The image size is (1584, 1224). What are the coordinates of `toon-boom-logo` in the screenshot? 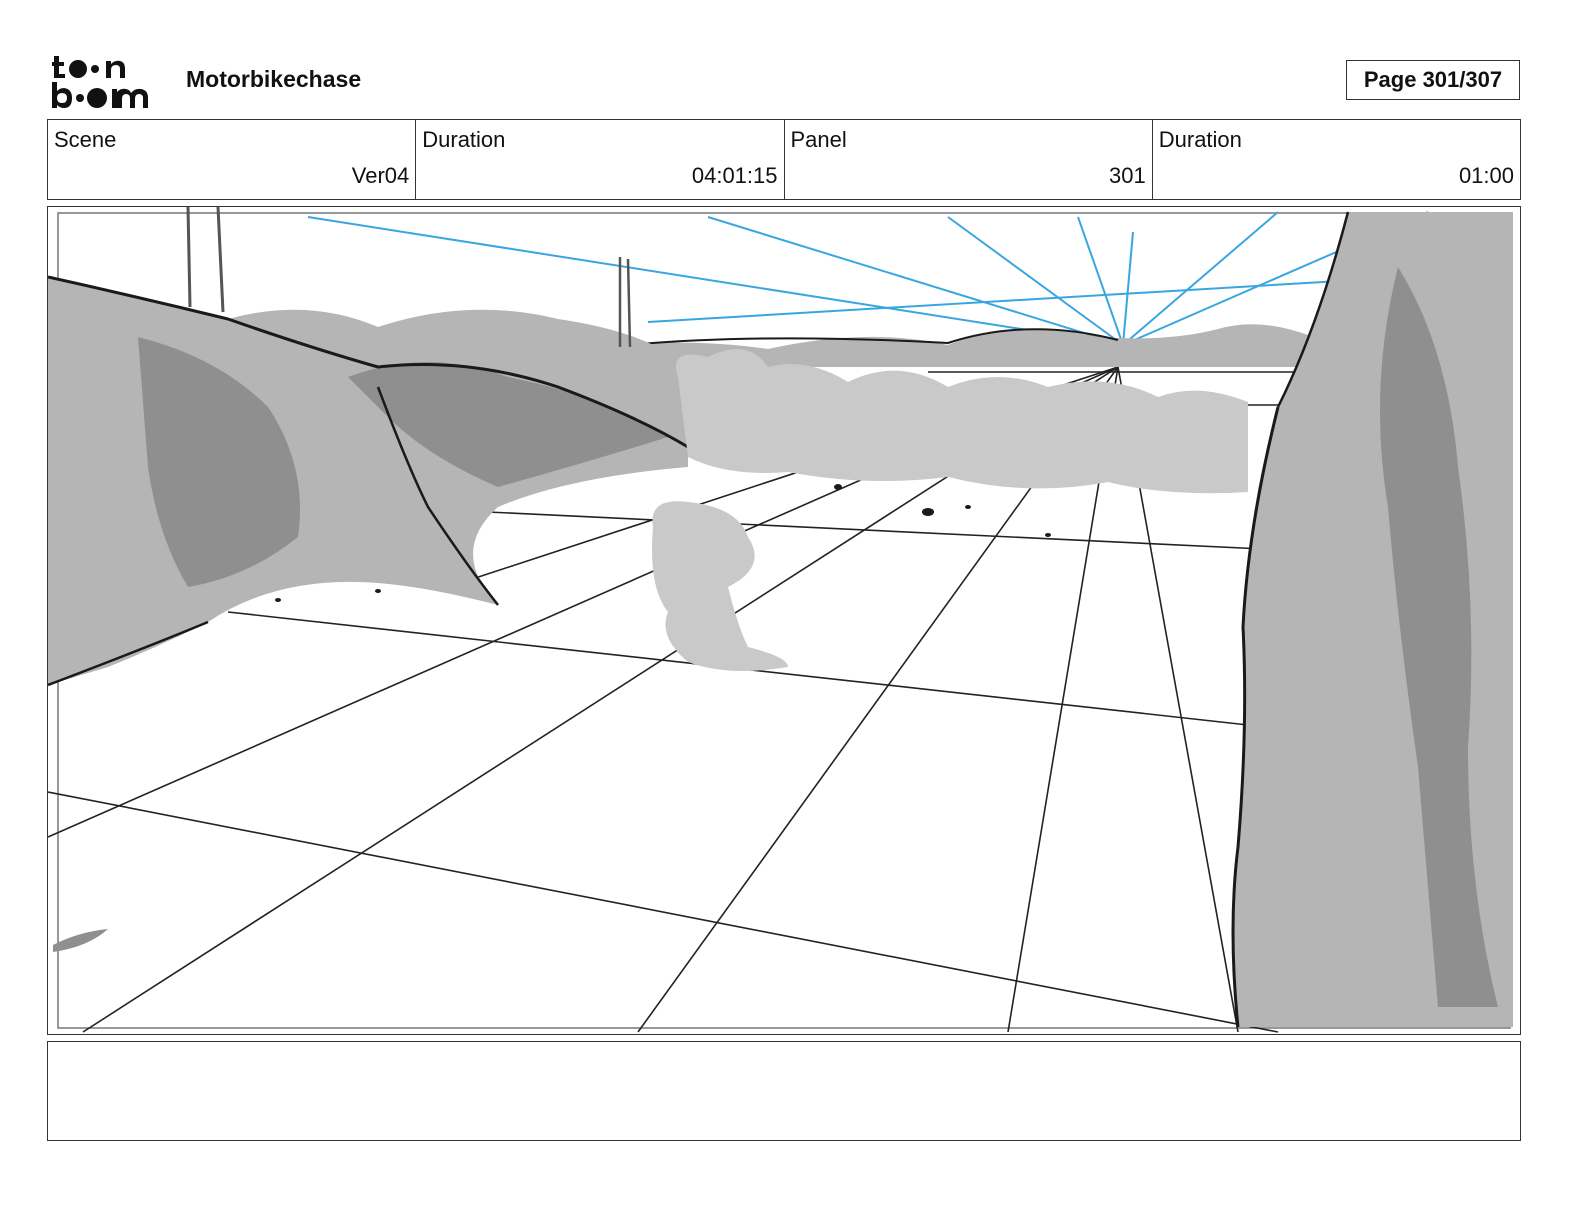 It's located at (108, 82).